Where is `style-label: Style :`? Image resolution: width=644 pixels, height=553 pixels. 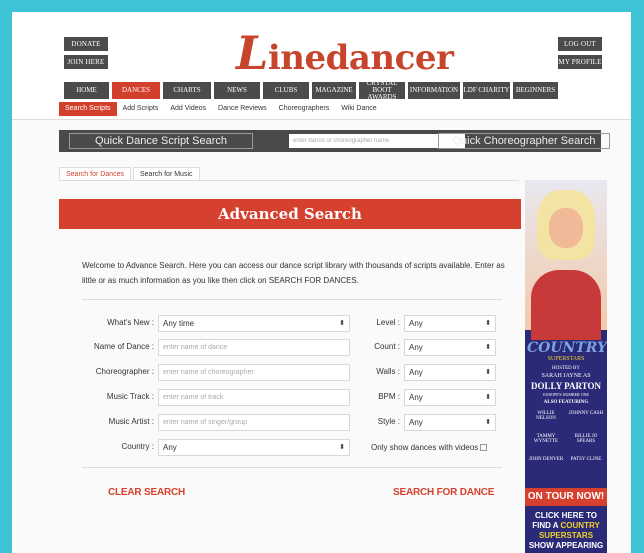 style-label: Style : is located at coordinates (388, 421).